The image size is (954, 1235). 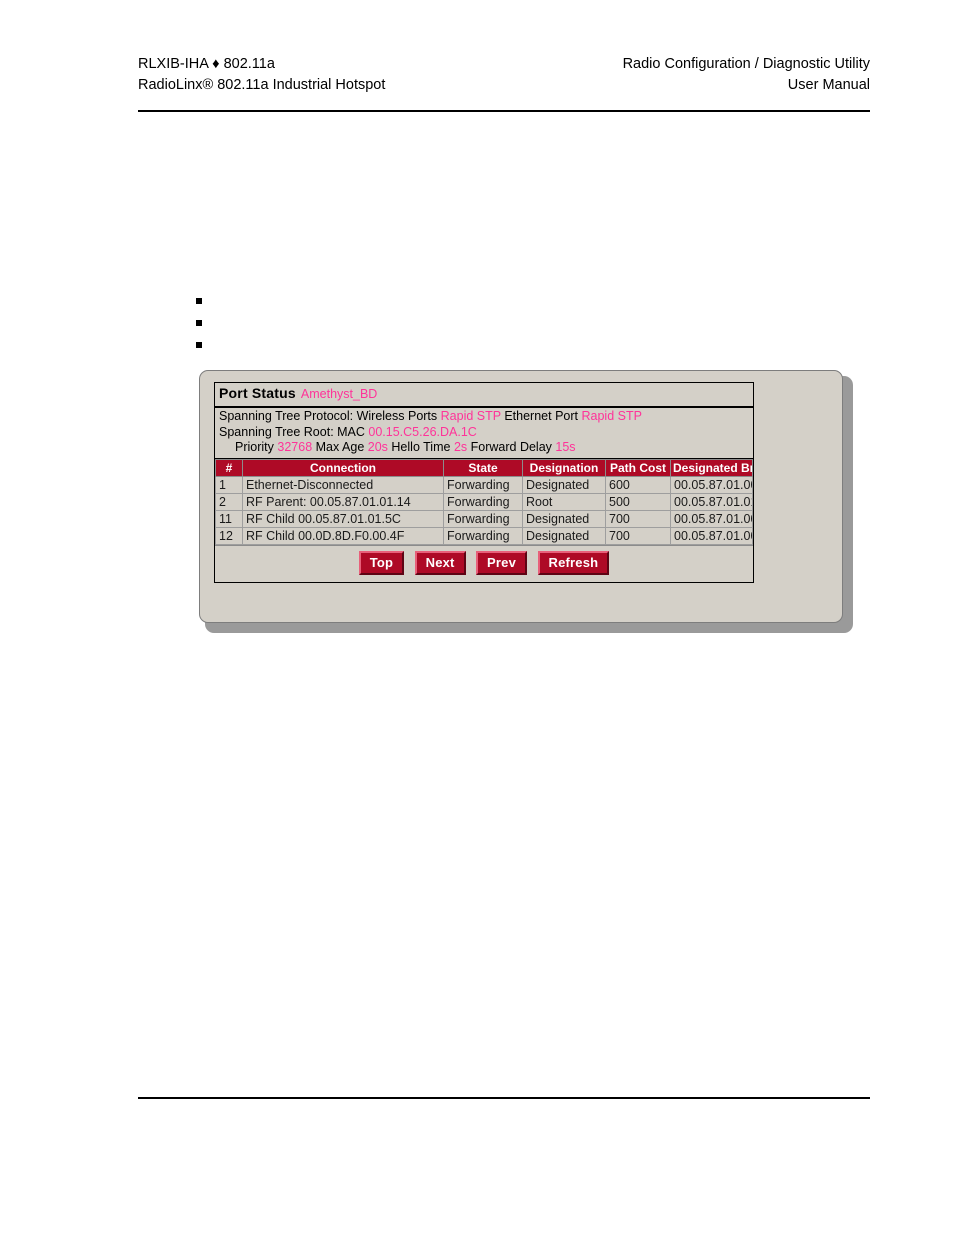 I want to click on protocol-label: Spanning Tree Protocol: Wireless Ports, so click(x=328, y=416).